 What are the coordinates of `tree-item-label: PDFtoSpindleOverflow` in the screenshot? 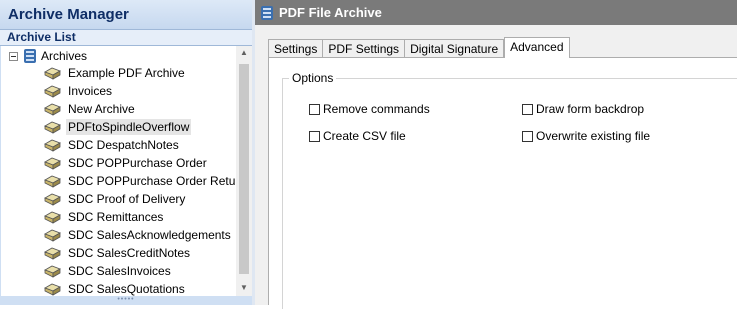 It's located at (129, 127).